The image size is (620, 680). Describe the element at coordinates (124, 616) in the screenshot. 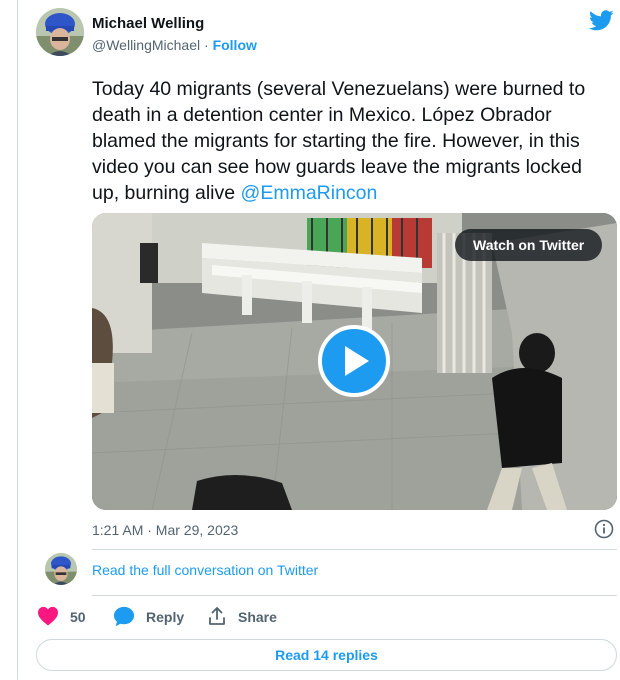

I see `reply-bubble-icon` at that location.